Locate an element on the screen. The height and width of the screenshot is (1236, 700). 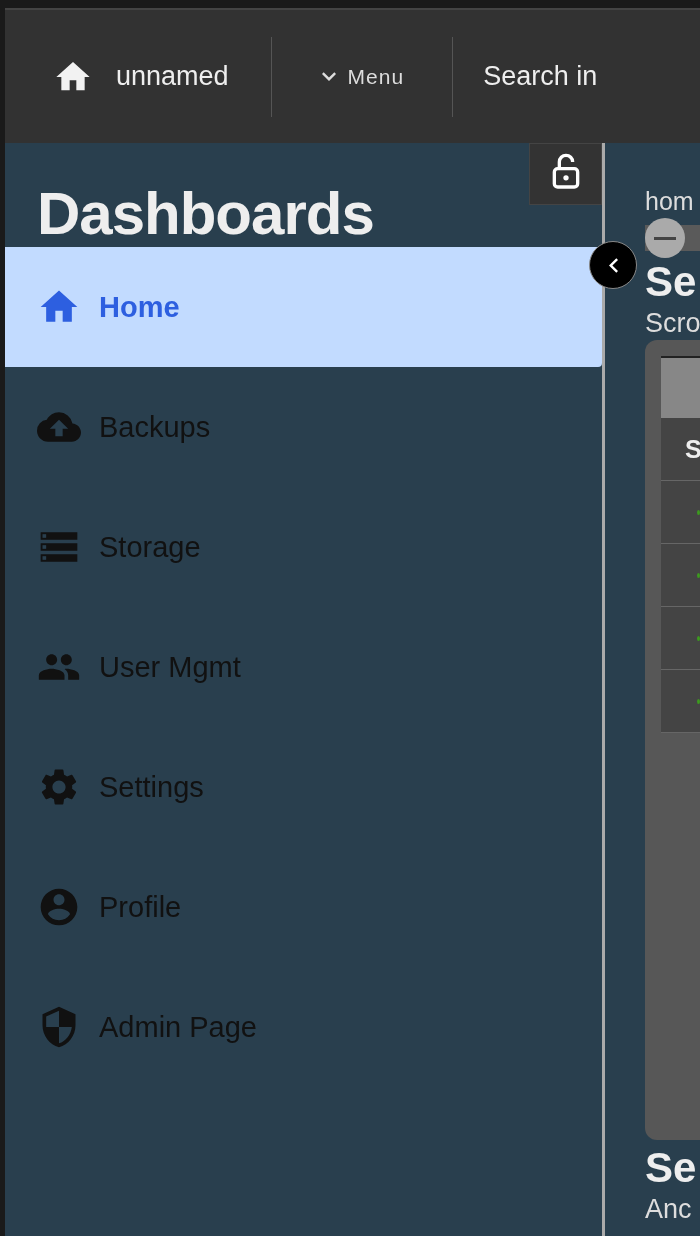
chevron-down-icon is located at coordinates (328, 76).